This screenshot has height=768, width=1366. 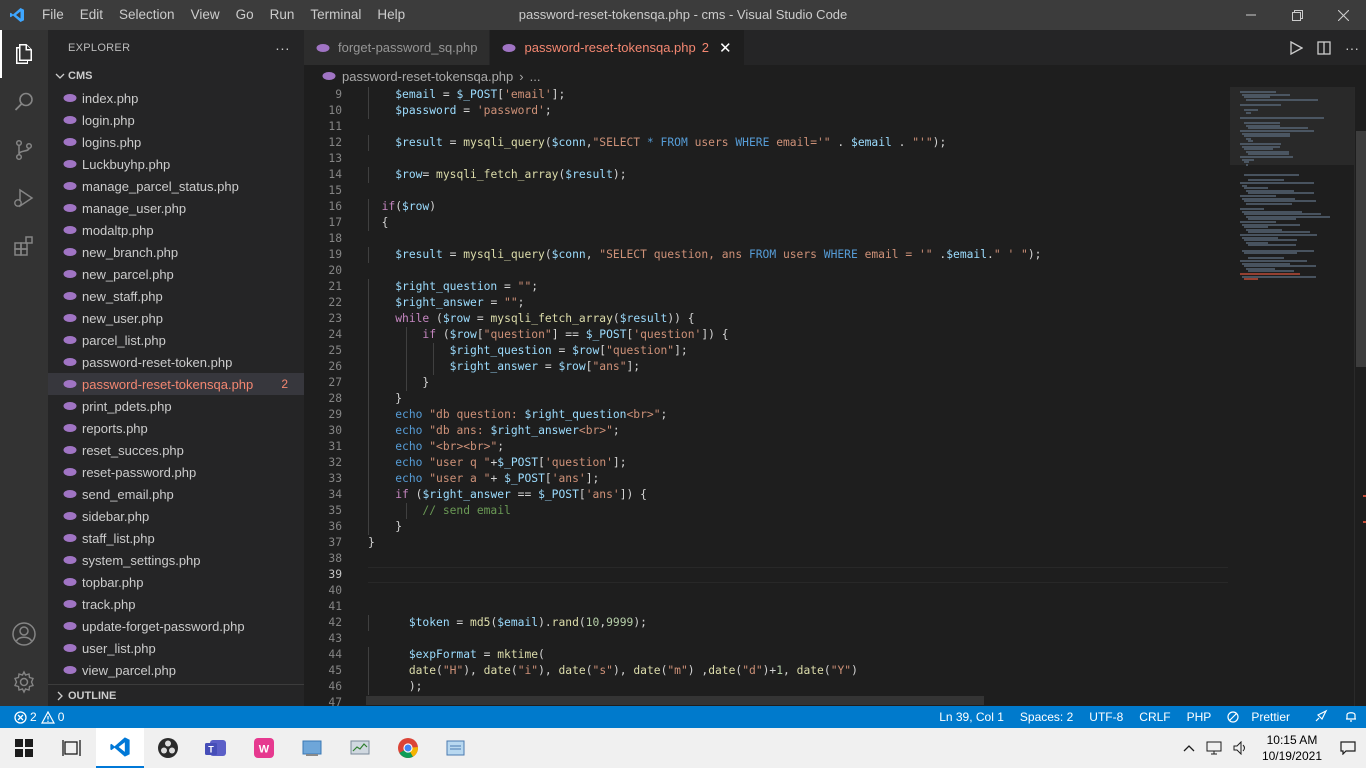 I want to click on breadcrumb-file: password-reset-tokensqa.php, so click(x=427, y=76).